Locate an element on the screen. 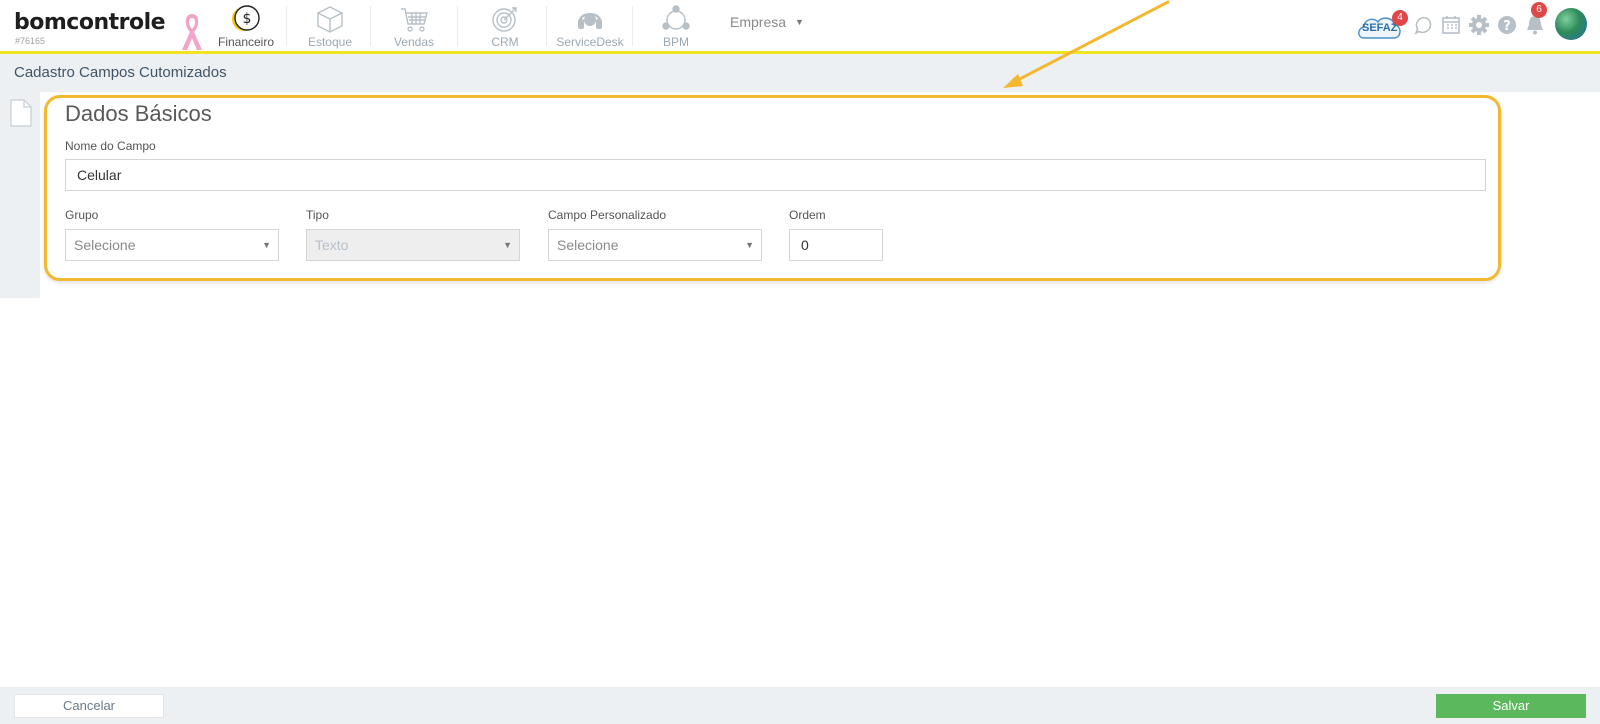  dollar-coin-icon: $ is located at coordinates (246, 18).